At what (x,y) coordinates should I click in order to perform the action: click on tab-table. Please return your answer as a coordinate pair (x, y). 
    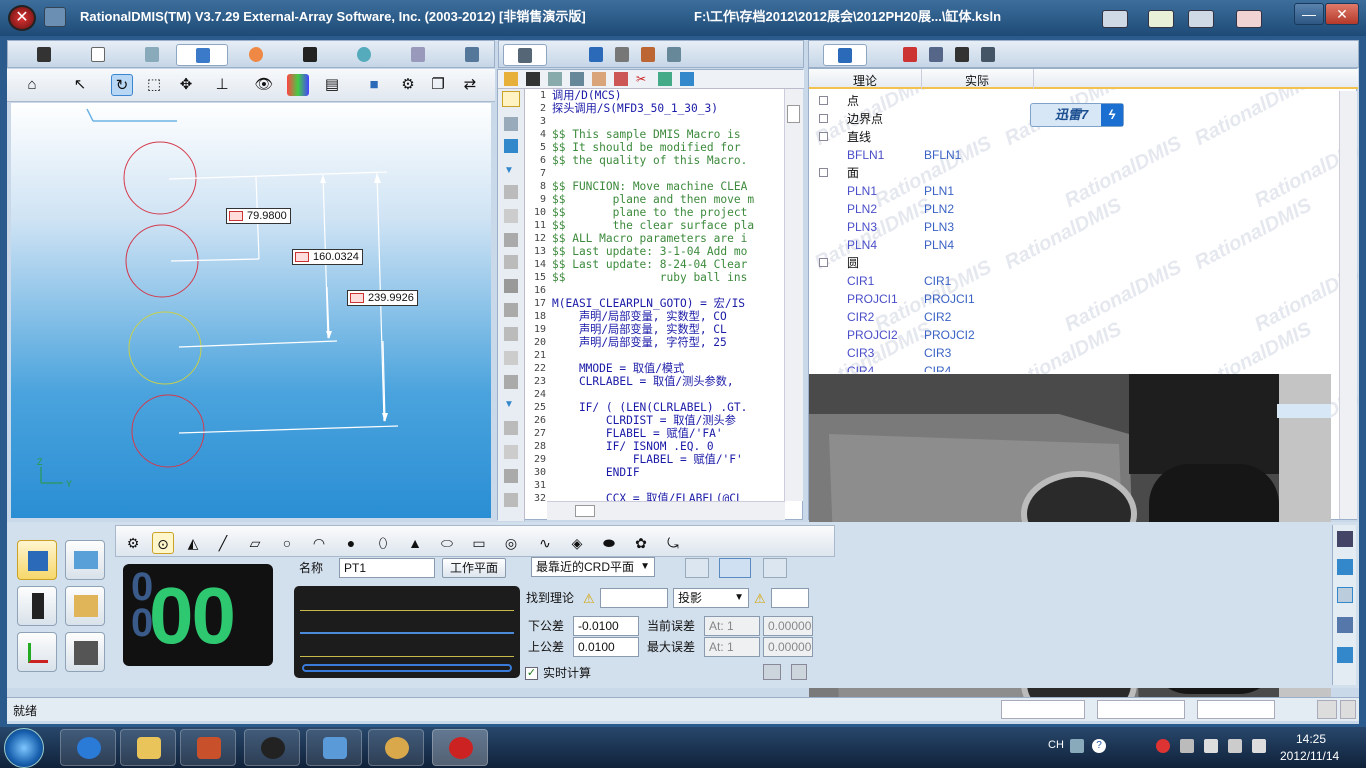
    Looking at the image, I should click on (152, 55).